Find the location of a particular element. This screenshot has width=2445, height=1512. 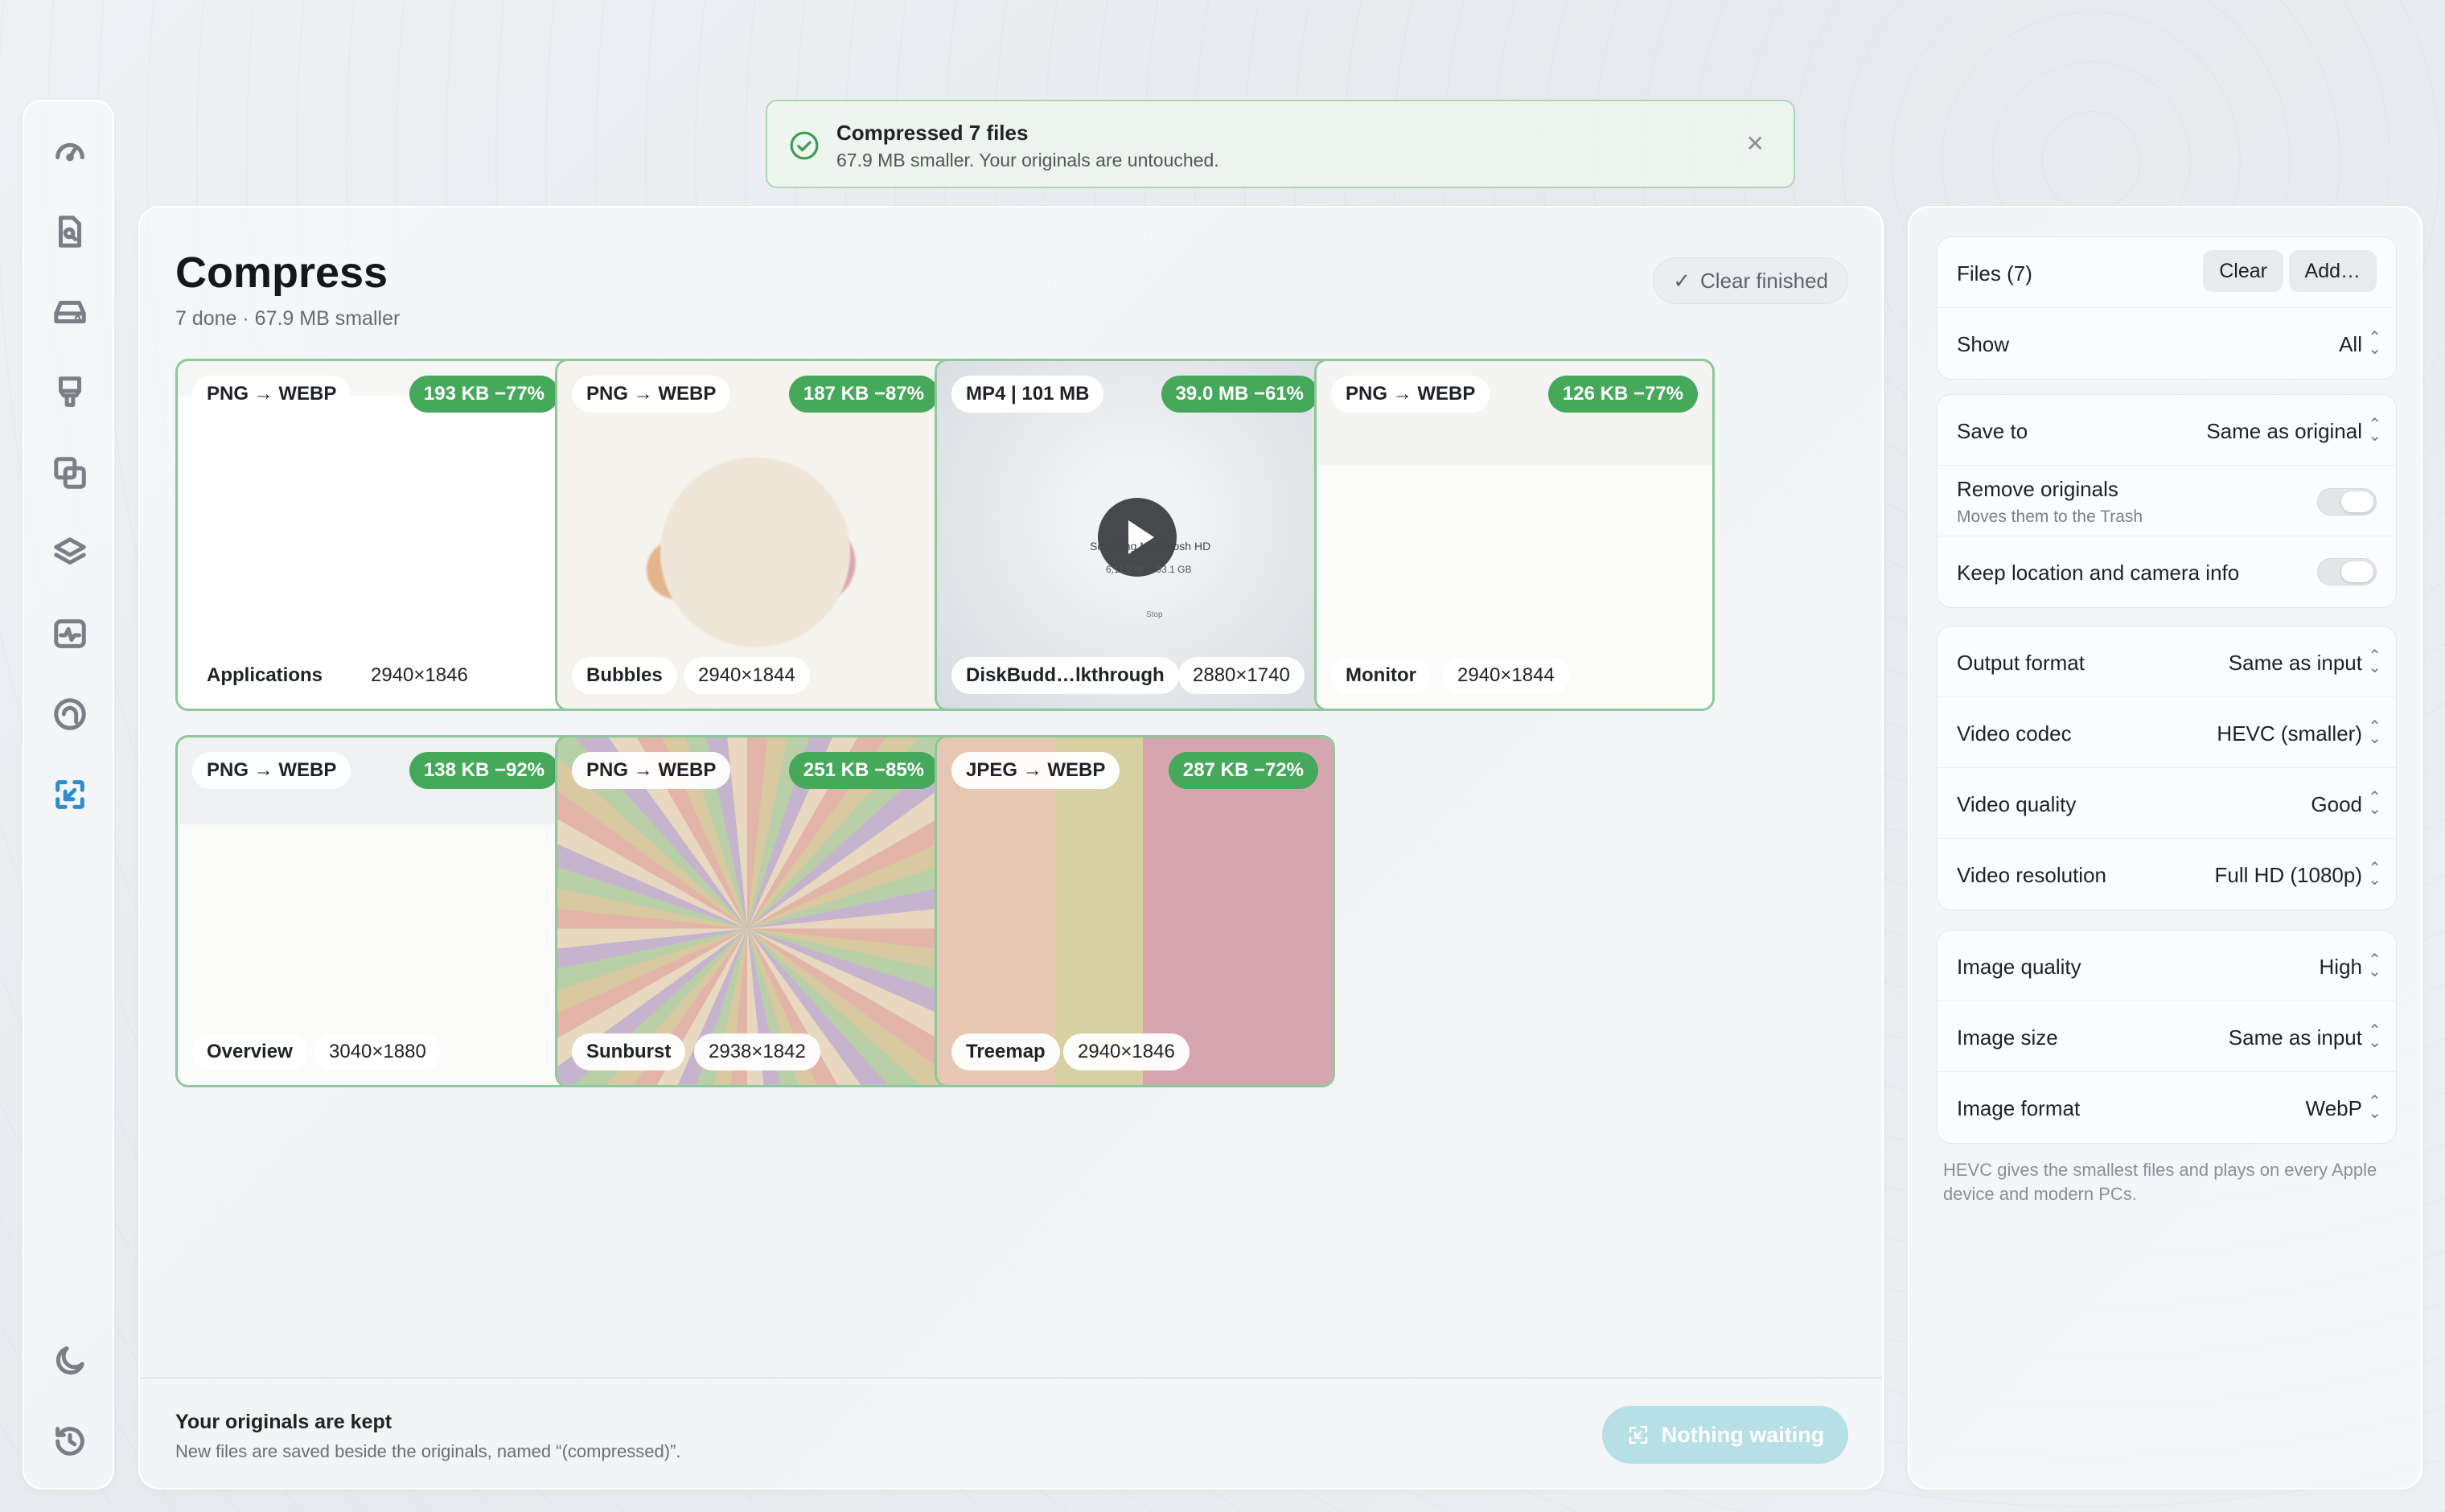

dimensions-badge: 3040×1880 is located at coordinates (377, 1051).